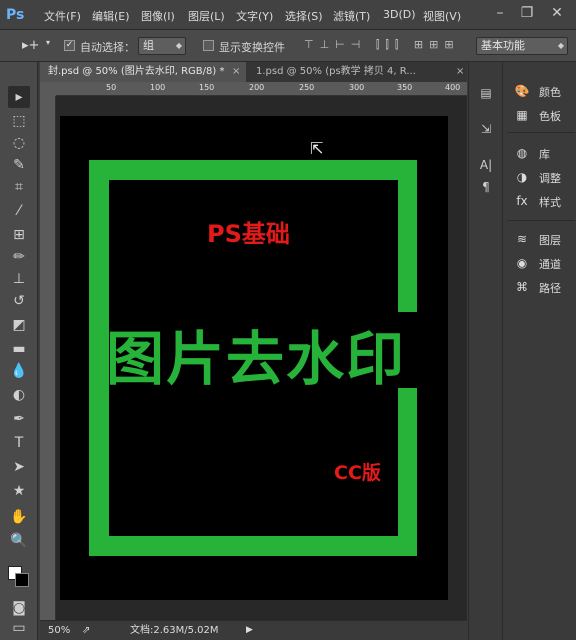 This screenshot has height=640, width=576. Describe the element at coordinates (407, 472) in the screenshot. I see `frame-right-lower-bar` at that location.